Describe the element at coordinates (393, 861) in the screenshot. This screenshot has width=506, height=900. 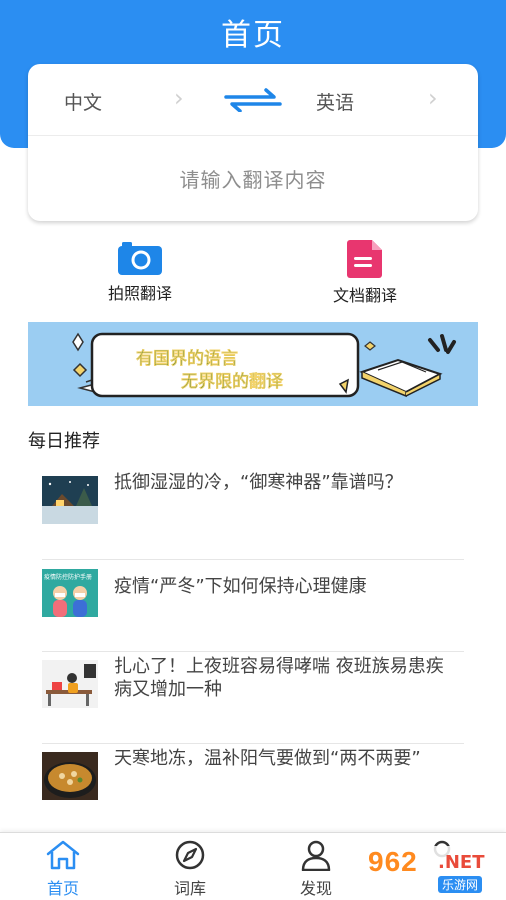
I see `watermark-brand: 962` at that location.